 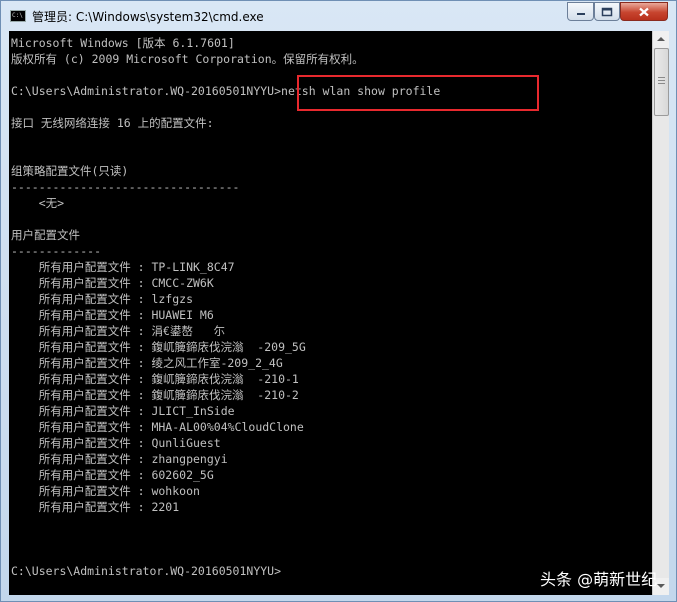 What do you see at coordinates (661, 586) in the screenshot?
I see `arrow-down-icon` at bounding box center [661, 586].